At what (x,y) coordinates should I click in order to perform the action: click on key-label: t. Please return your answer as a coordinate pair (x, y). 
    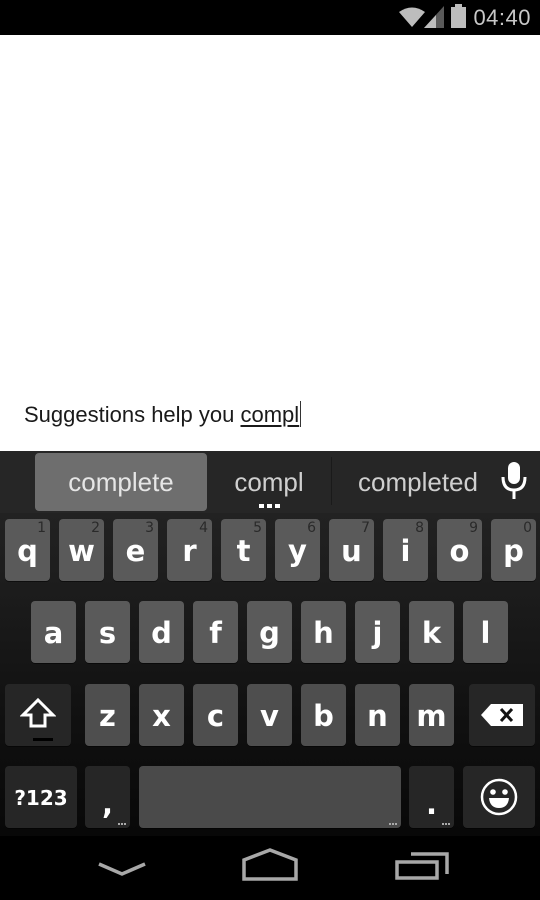
    Looking at the image, I should click on (243, 550).